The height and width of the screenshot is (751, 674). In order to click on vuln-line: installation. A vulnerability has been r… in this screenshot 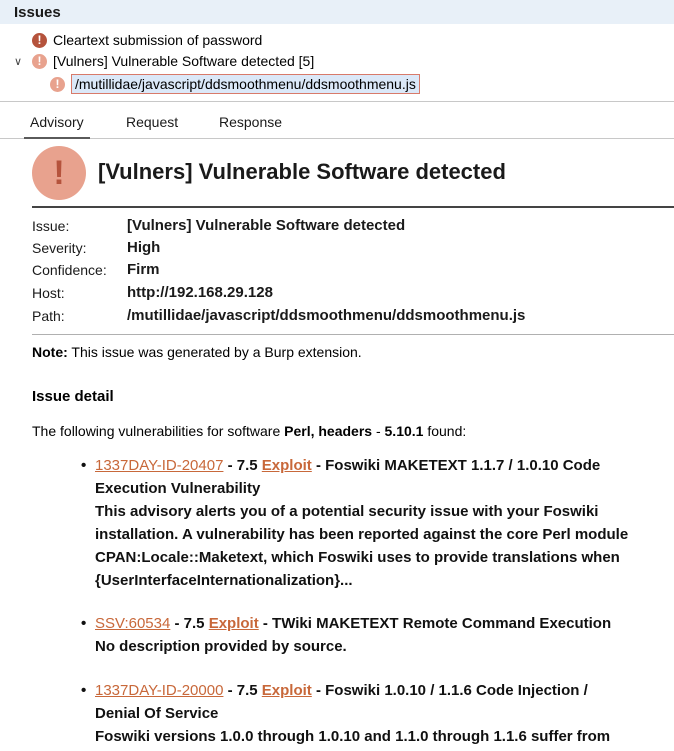, I will do `click(362, 534)`.